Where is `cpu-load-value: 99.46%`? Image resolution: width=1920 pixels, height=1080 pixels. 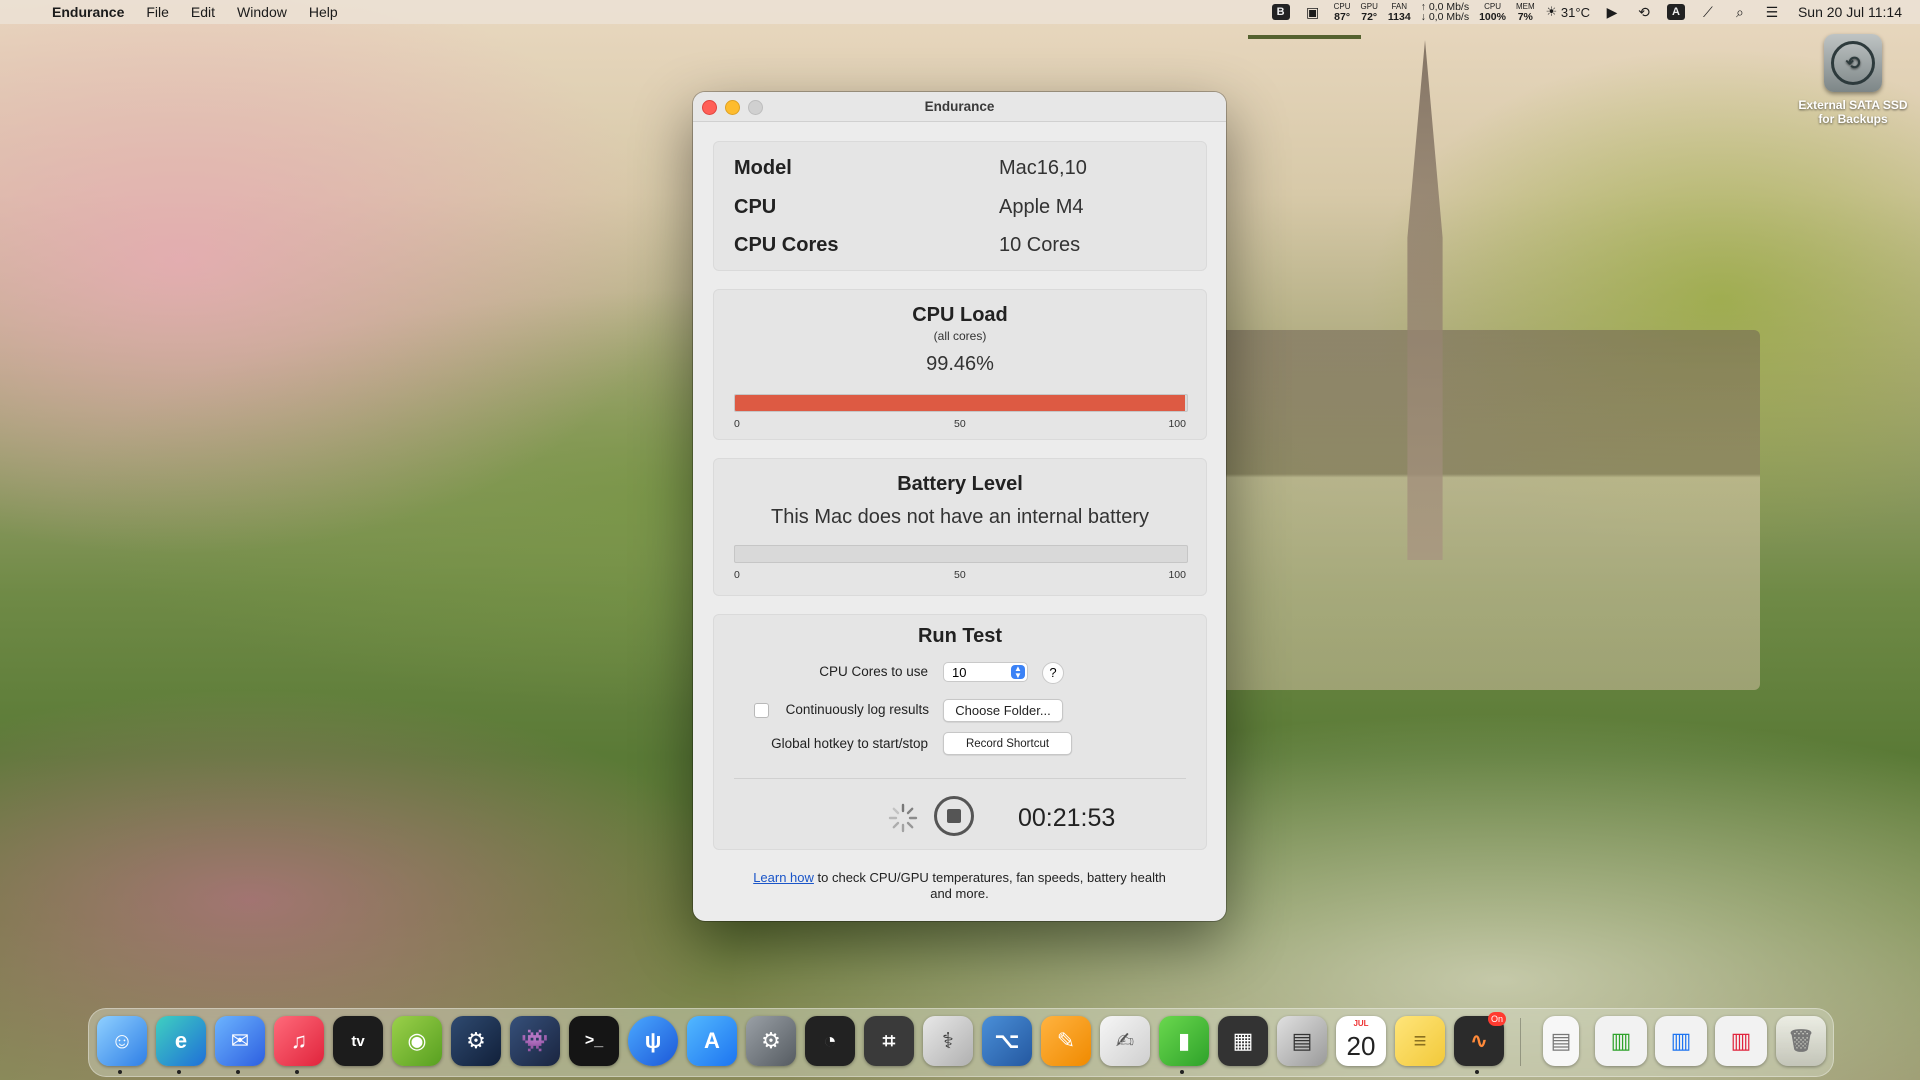
cpu-load-value: 99.46% is located at coordinates (960, 364).